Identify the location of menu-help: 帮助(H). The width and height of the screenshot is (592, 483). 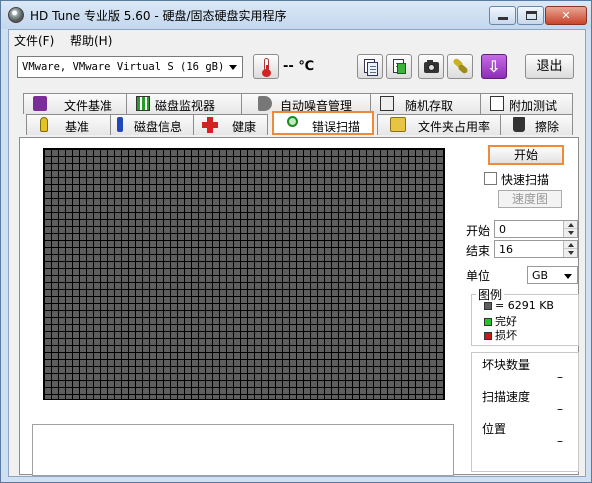
(91, 40).